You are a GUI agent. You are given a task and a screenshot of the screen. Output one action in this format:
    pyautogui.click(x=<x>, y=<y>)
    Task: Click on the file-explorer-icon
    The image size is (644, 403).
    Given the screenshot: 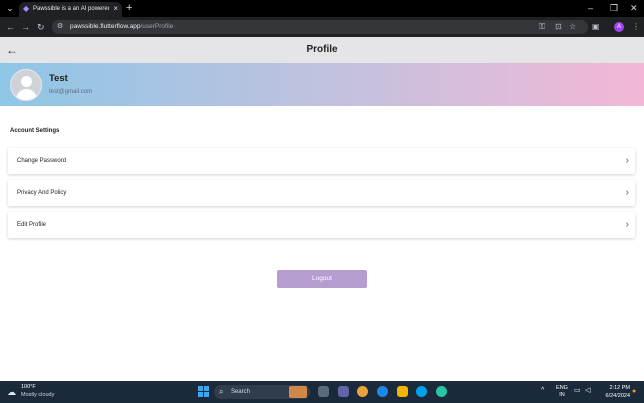 What is the action you would take?
    pyautogui.click(x=402, y=391)
    